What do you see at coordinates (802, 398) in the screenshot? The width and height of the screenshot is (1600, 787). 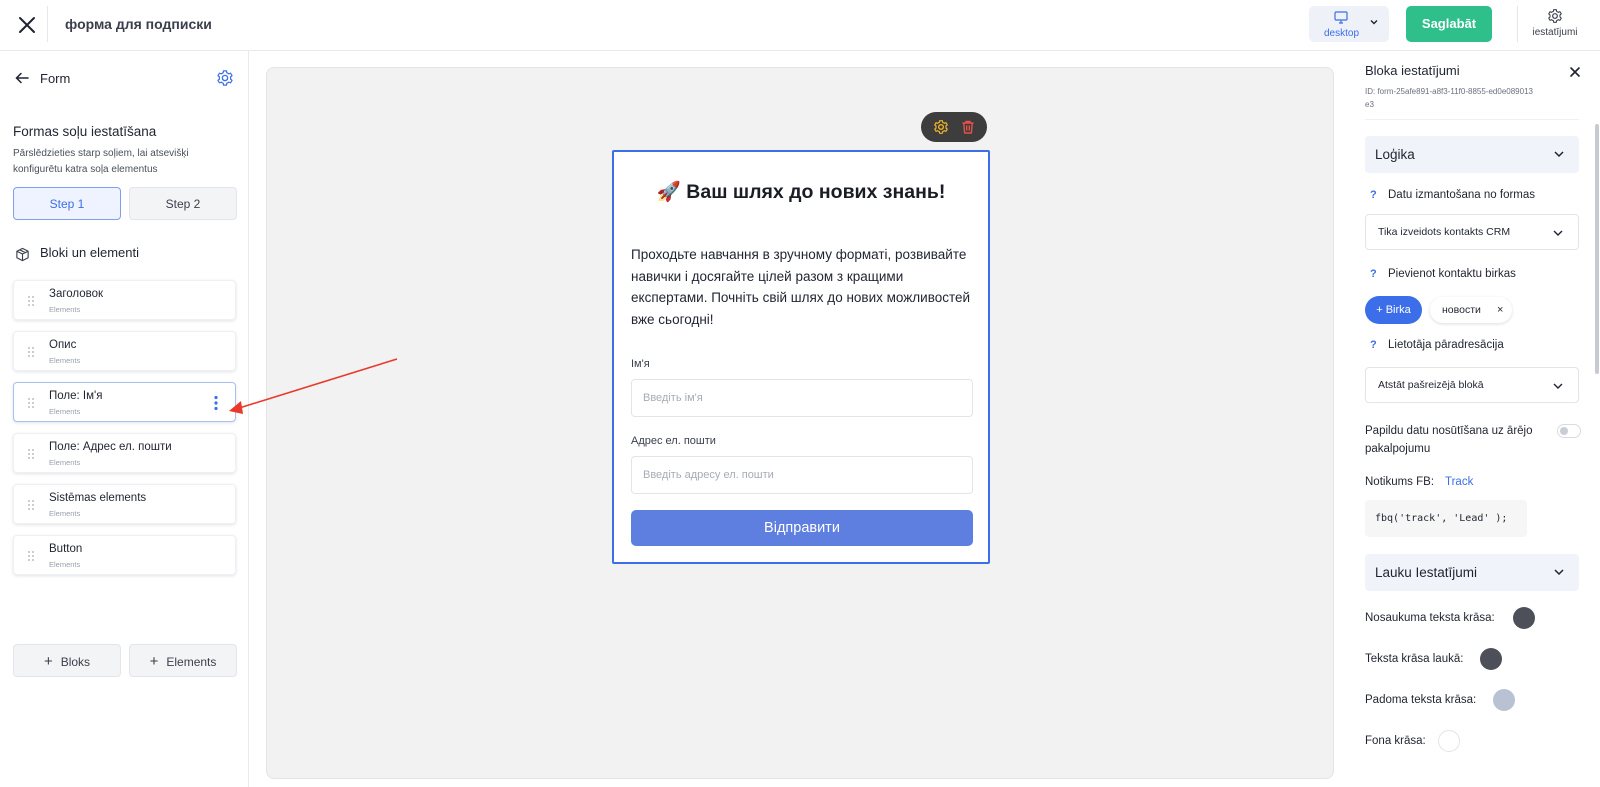 I see `name-input` at bounding box center [802, 398].